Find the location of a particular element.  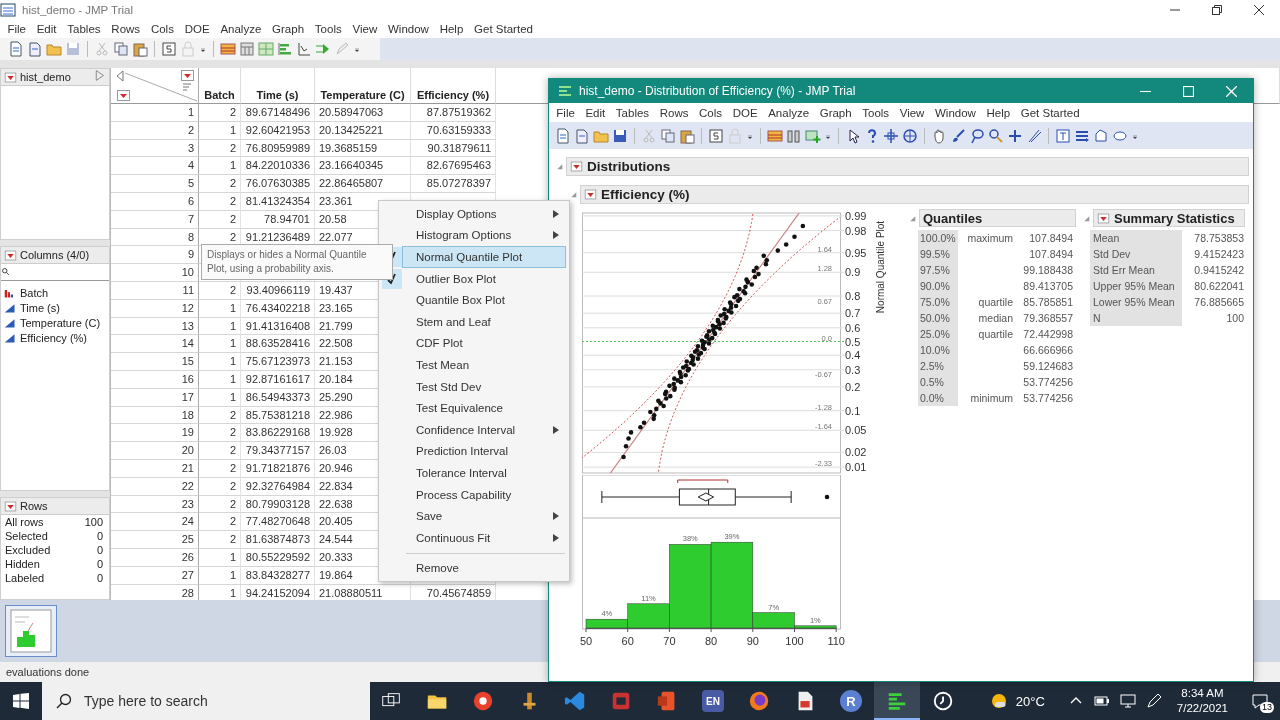

row-number: 2 is located at coordinates (155, 130).